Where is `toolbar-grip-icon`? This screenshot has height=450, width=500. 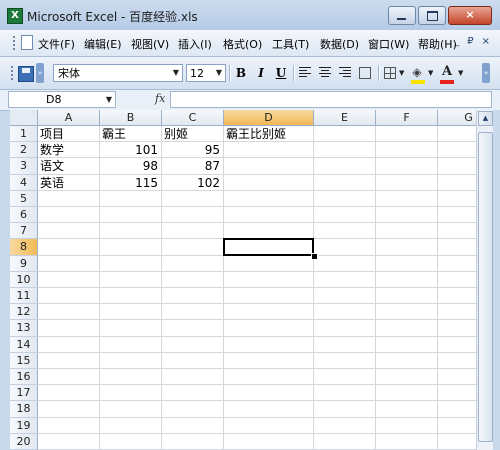
toolbar-grip-icon is located at coordinates (12, 73).